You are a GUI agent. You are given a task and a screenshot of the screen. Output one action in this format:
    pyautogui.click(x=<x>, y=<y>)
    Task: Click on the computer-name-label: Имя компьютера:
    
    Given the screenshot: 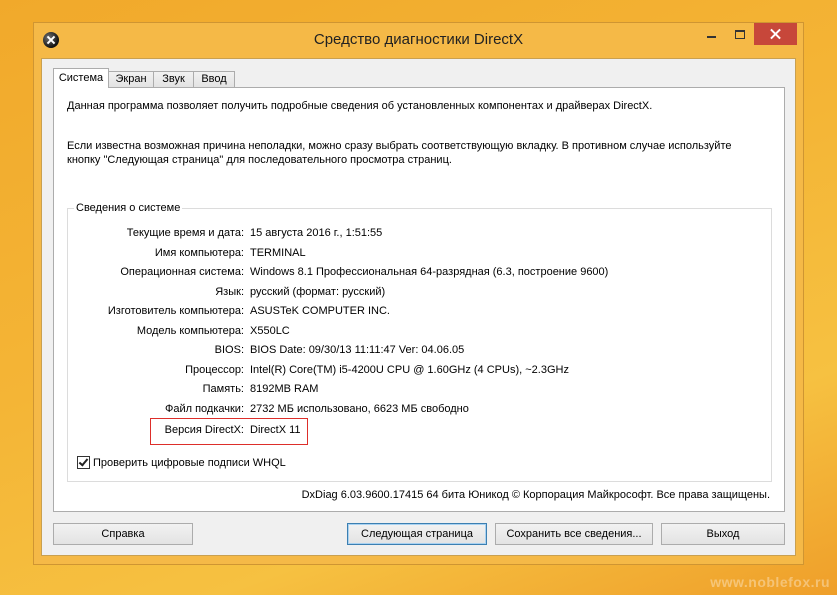 What is the action you would take?
    pyautogui.click(x=199, y=252)
    